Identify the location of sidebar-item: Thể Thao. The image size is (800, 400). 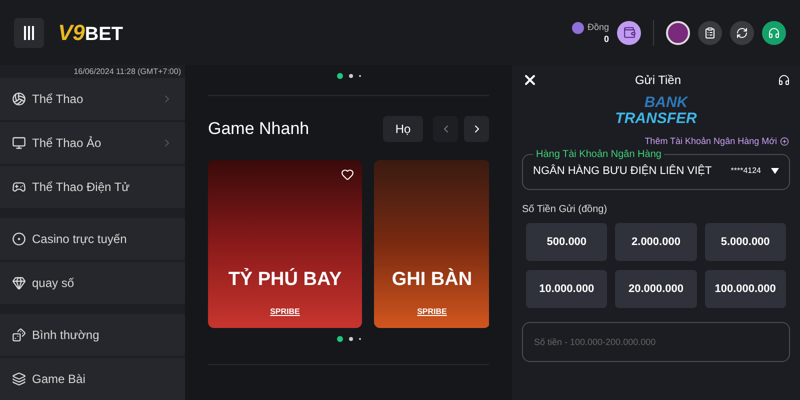
(92, 99).